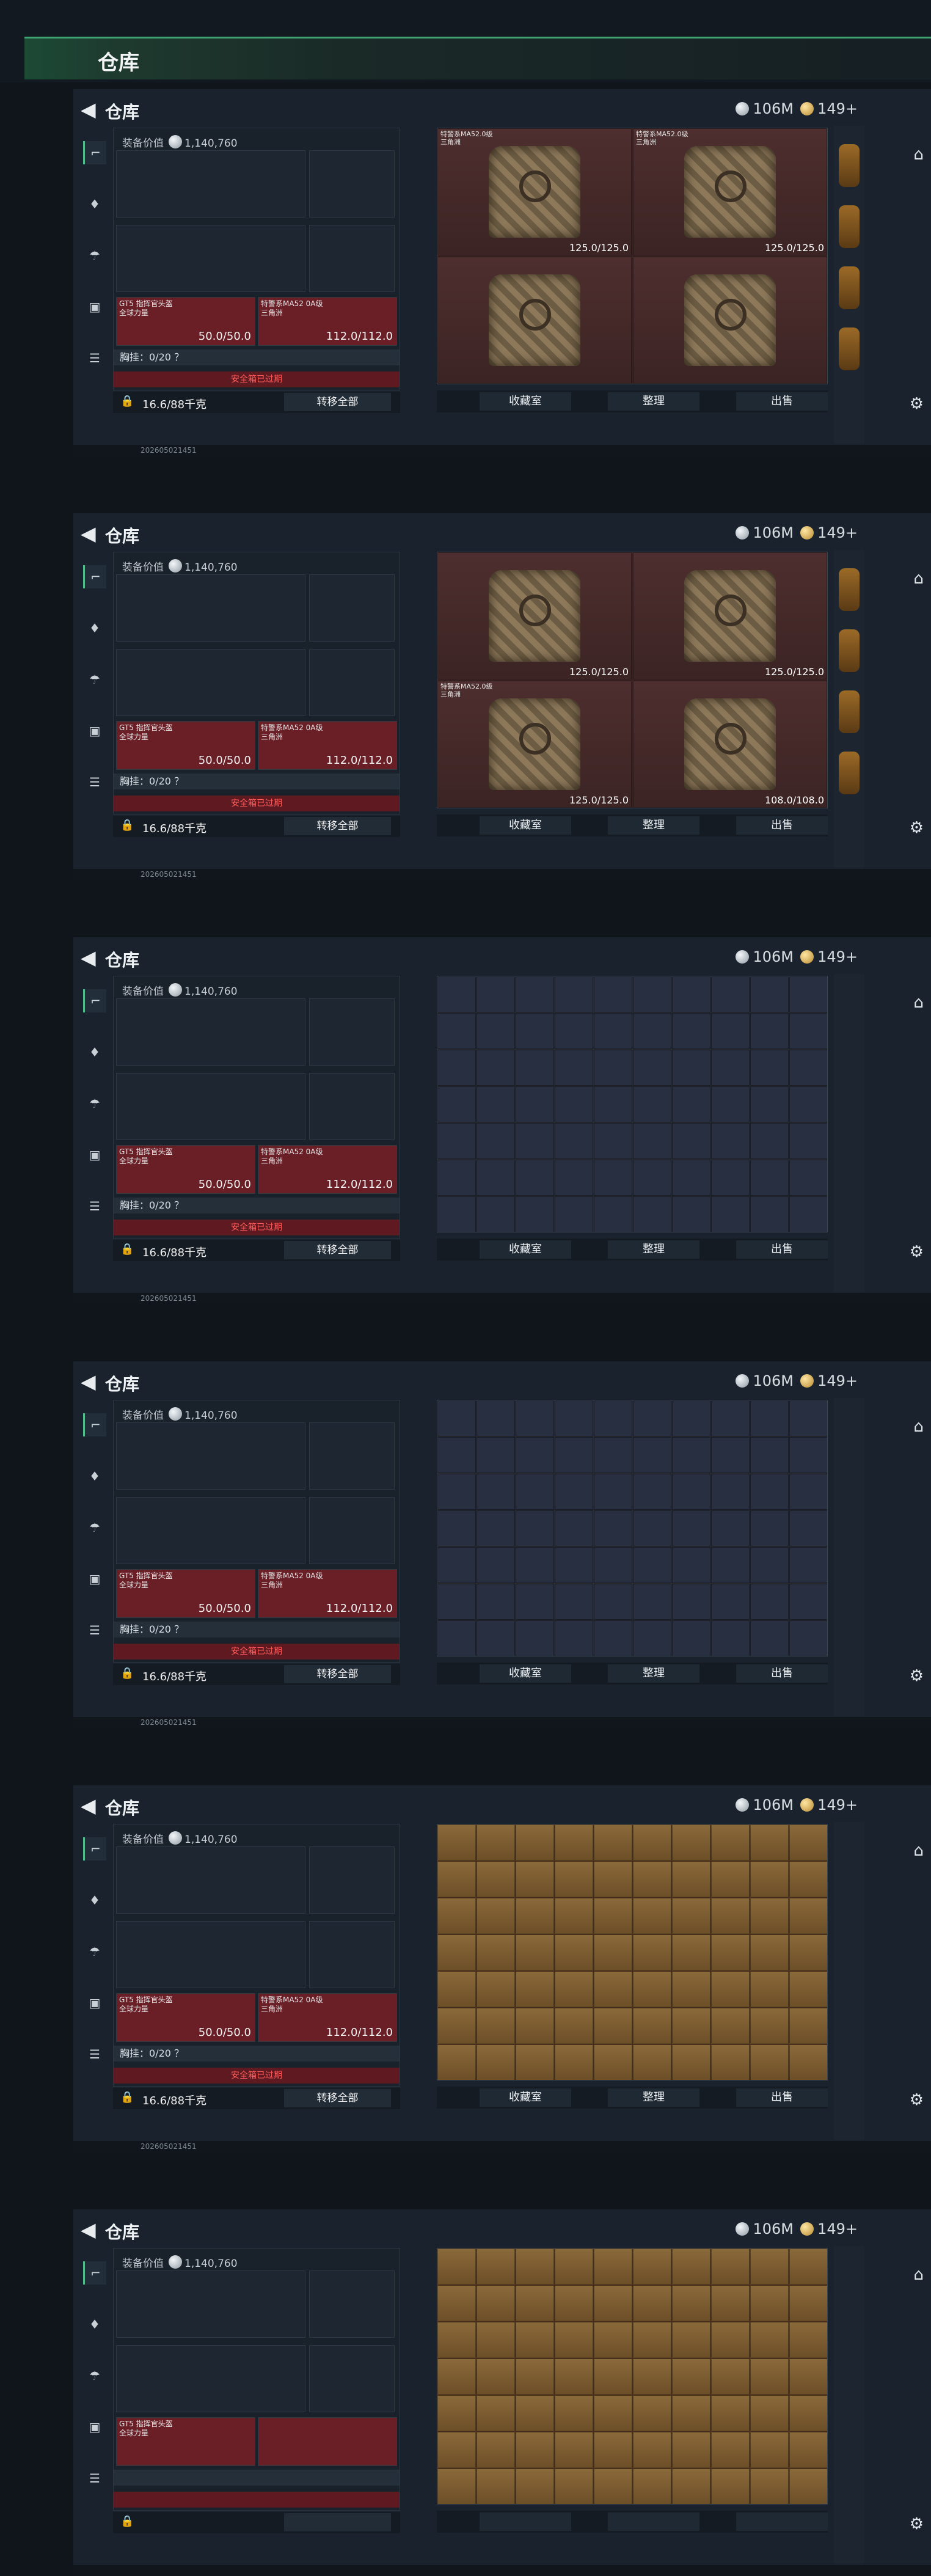  I want to click on safe-box-expired: 安全箱已过期, so click(257, 379).